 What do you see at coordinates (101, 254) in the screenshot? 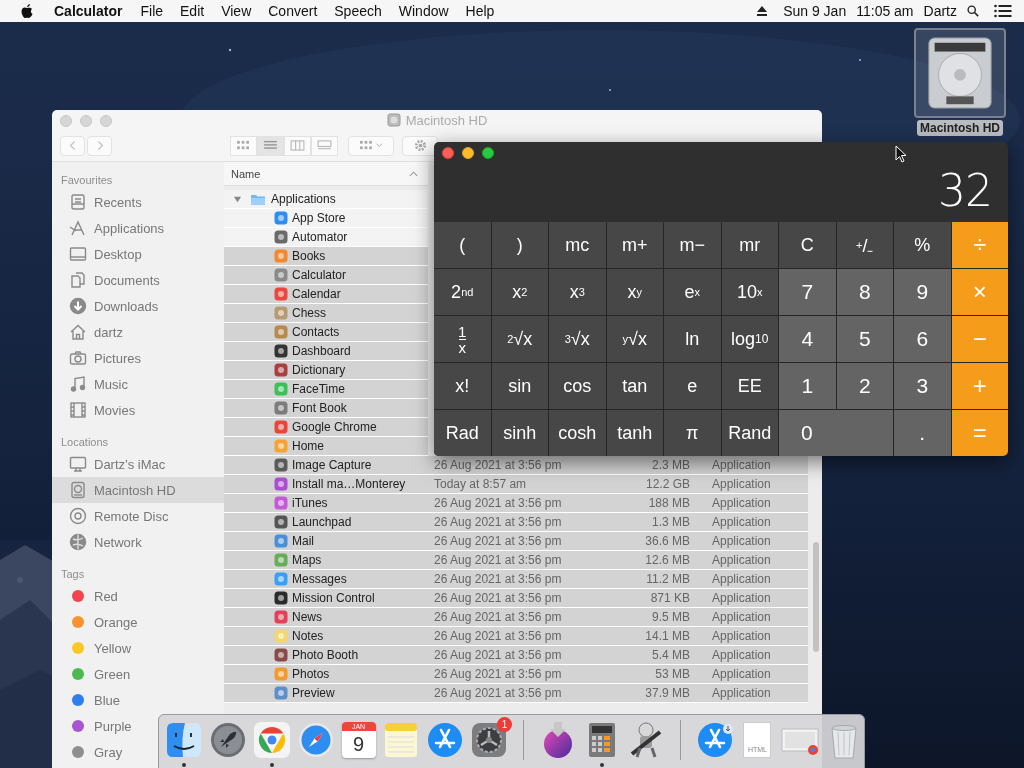
I see `sidebar-item: Desktop` at bounding box center [101, 254].